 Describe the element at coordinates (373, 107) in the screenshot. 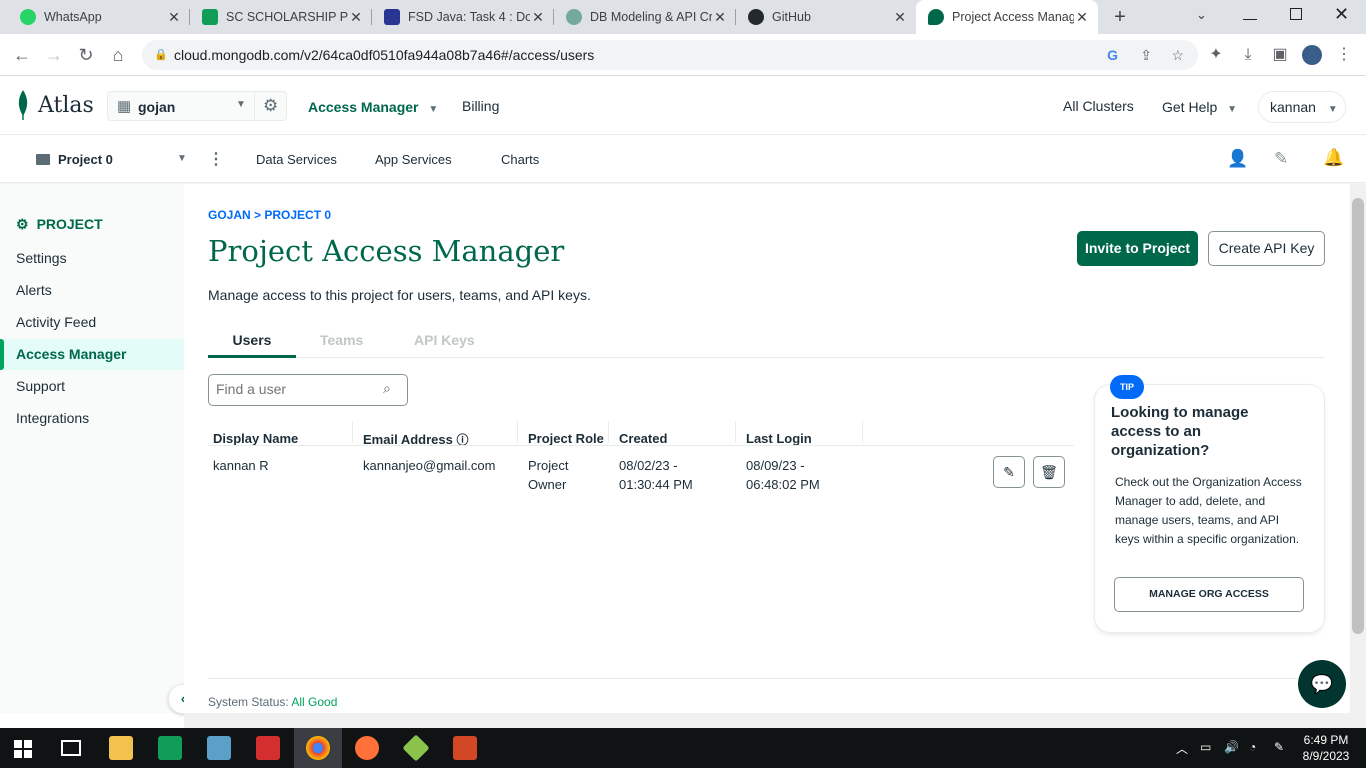

I see `access-manager-menu: Access Manager ▼` at that location.